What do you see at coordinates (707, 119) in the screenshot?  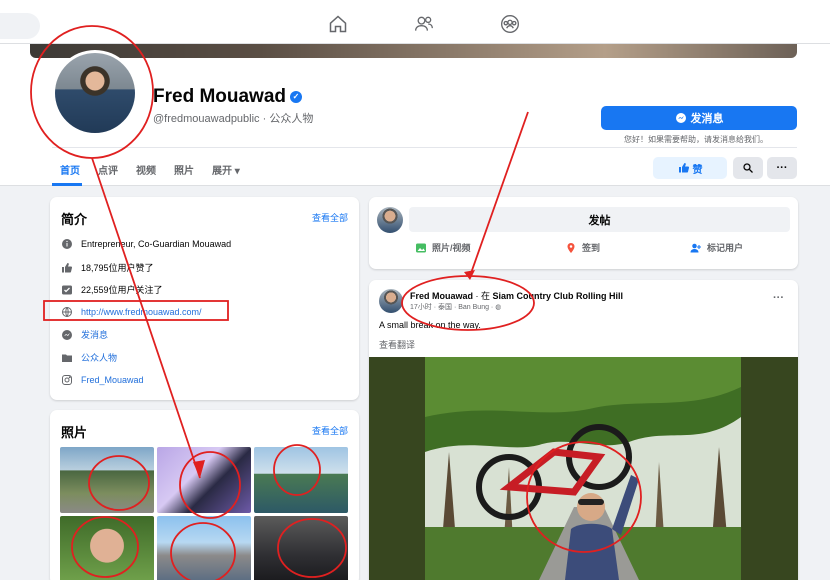 I see `send-message-label: 发消息` at bounding box center [707, 119].